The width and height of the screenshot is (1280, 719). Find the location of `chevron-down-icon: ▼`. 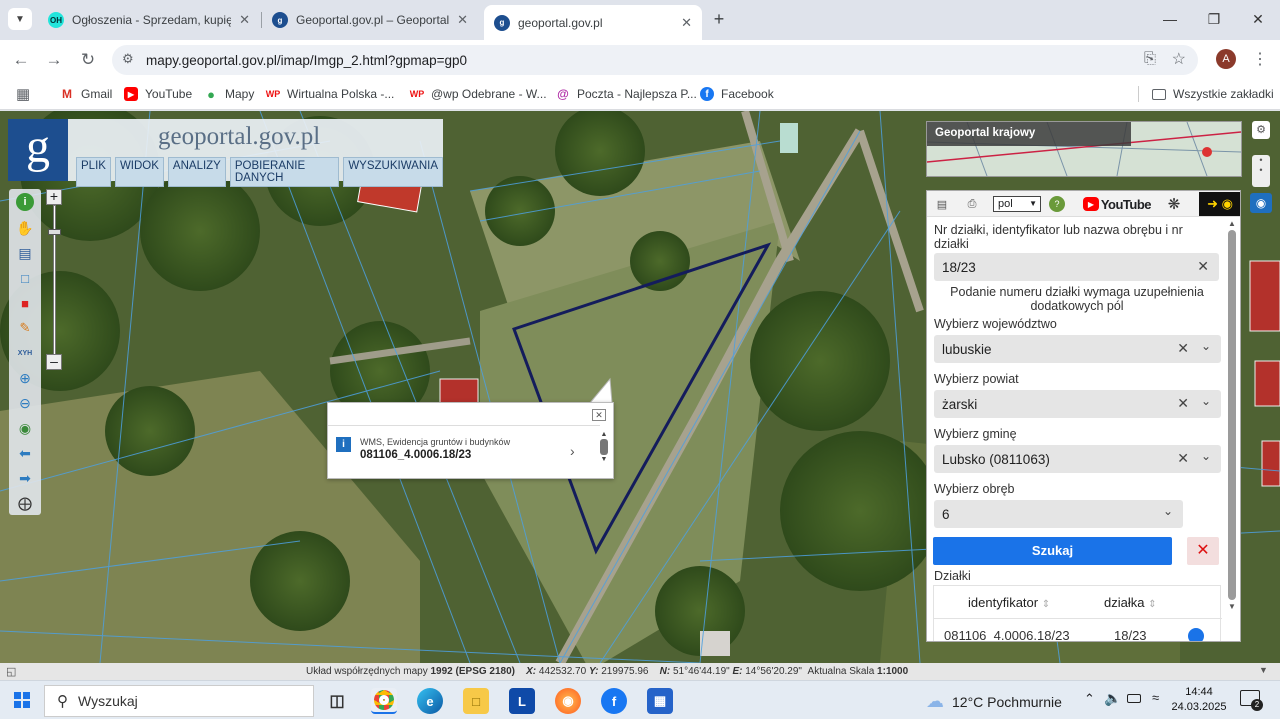

chevron-down-icon: ▼ is located at coordinates (1263, 670).